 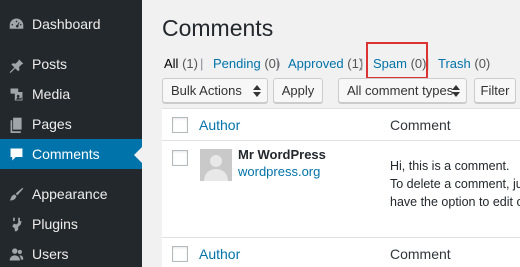 What do you see at coordinates (298, 90) in the screenshot?
I see `apply-button: Apply` at bounding box center [298, 90].